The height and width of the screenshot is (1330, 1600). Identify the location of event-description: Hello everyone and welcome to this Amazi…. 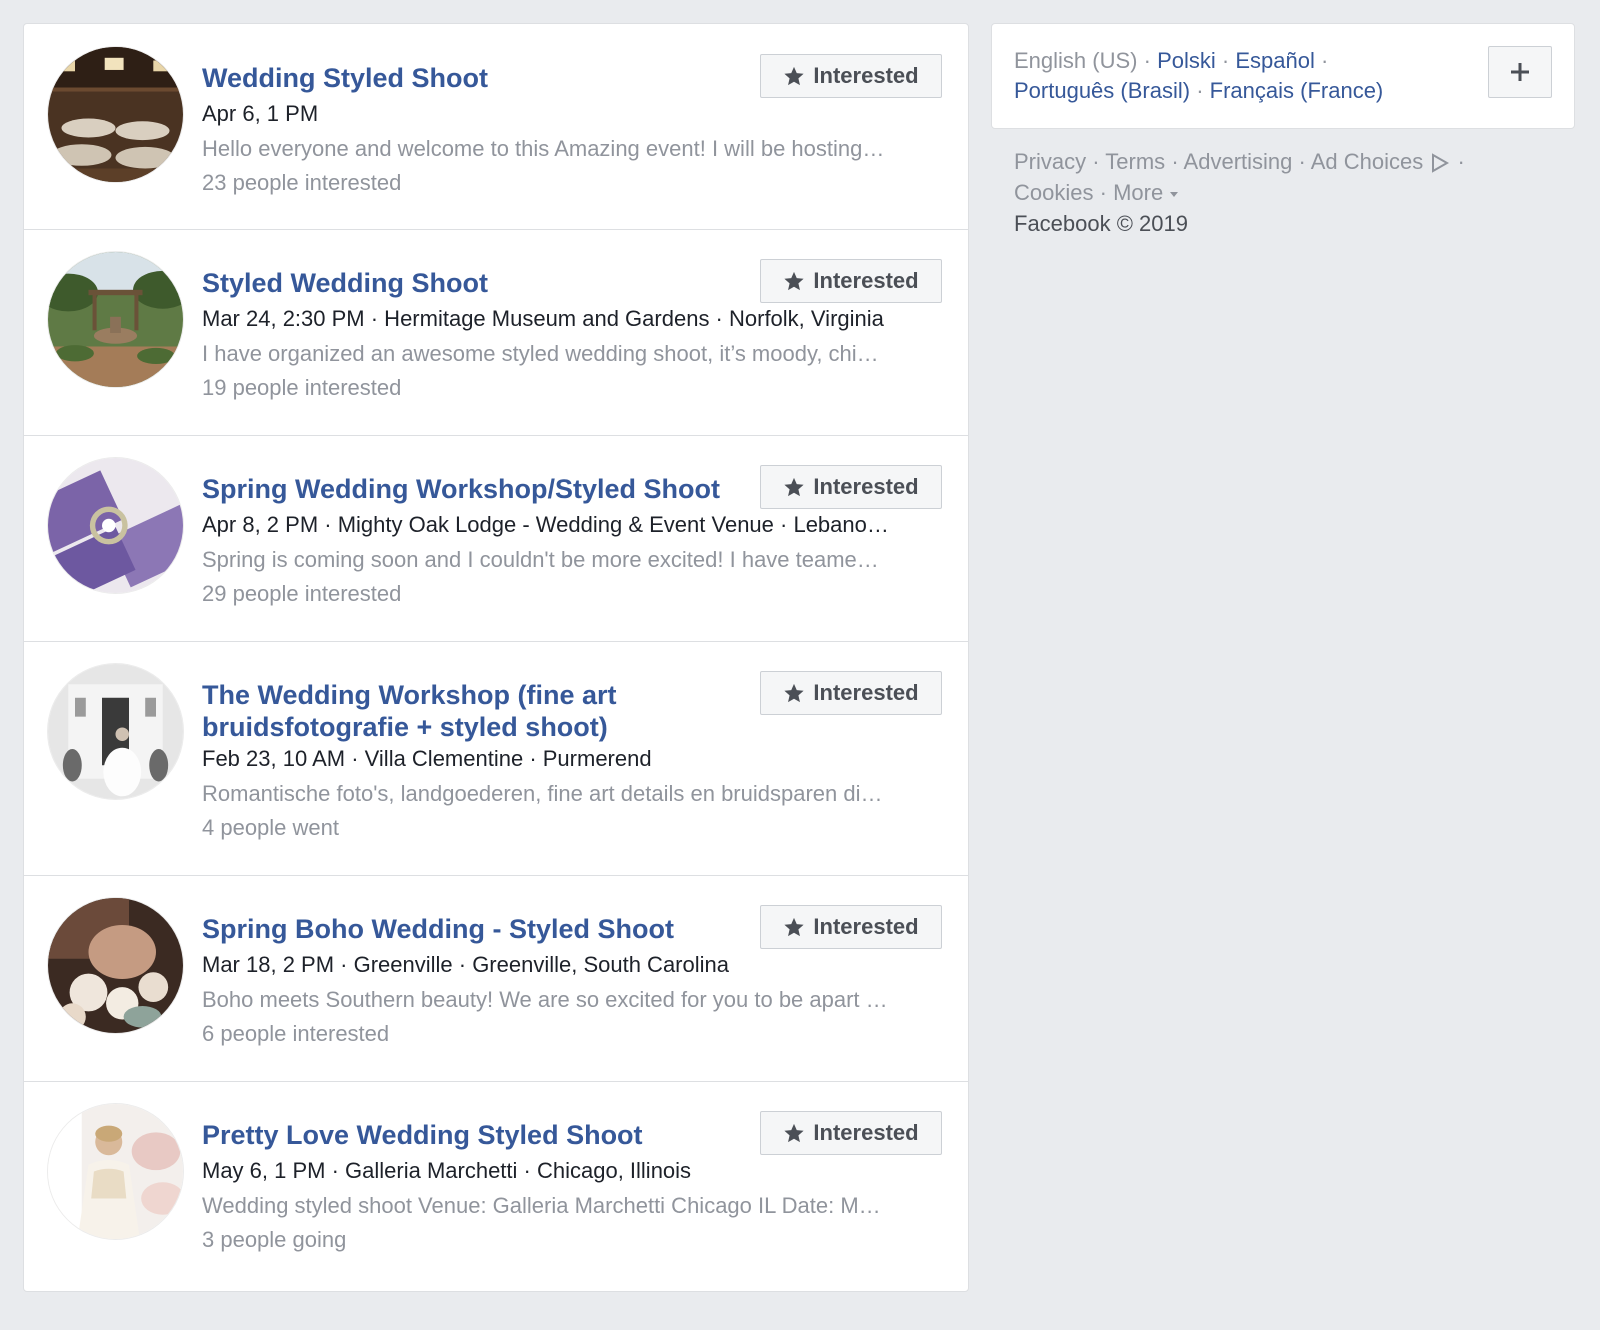
(543, 148).